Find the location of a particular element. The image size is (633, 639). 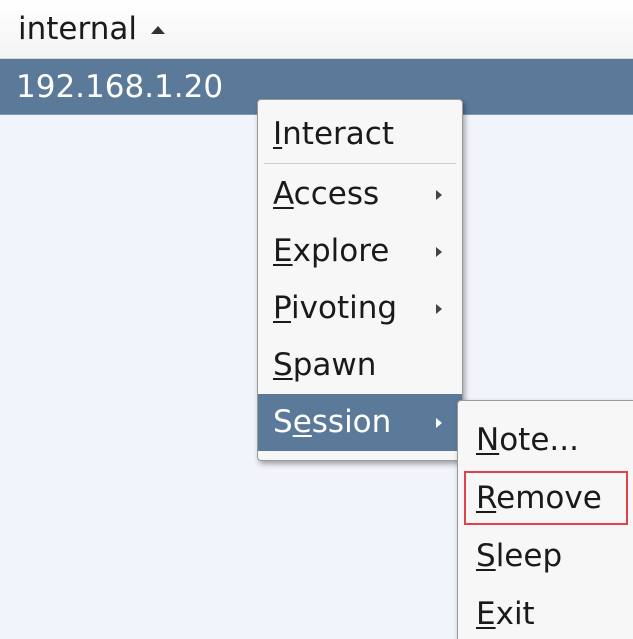

menu-item-session: Session is located at coordinates (360, 422).